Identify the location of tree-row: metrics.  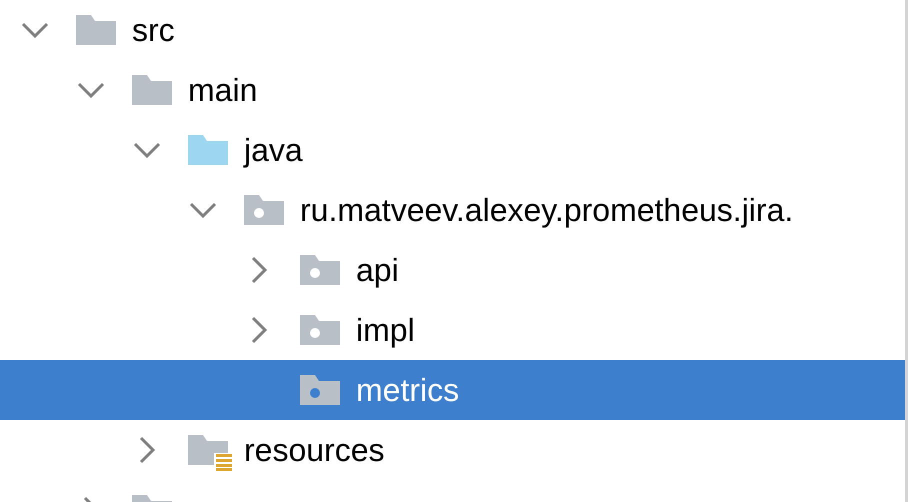
(452, 390).